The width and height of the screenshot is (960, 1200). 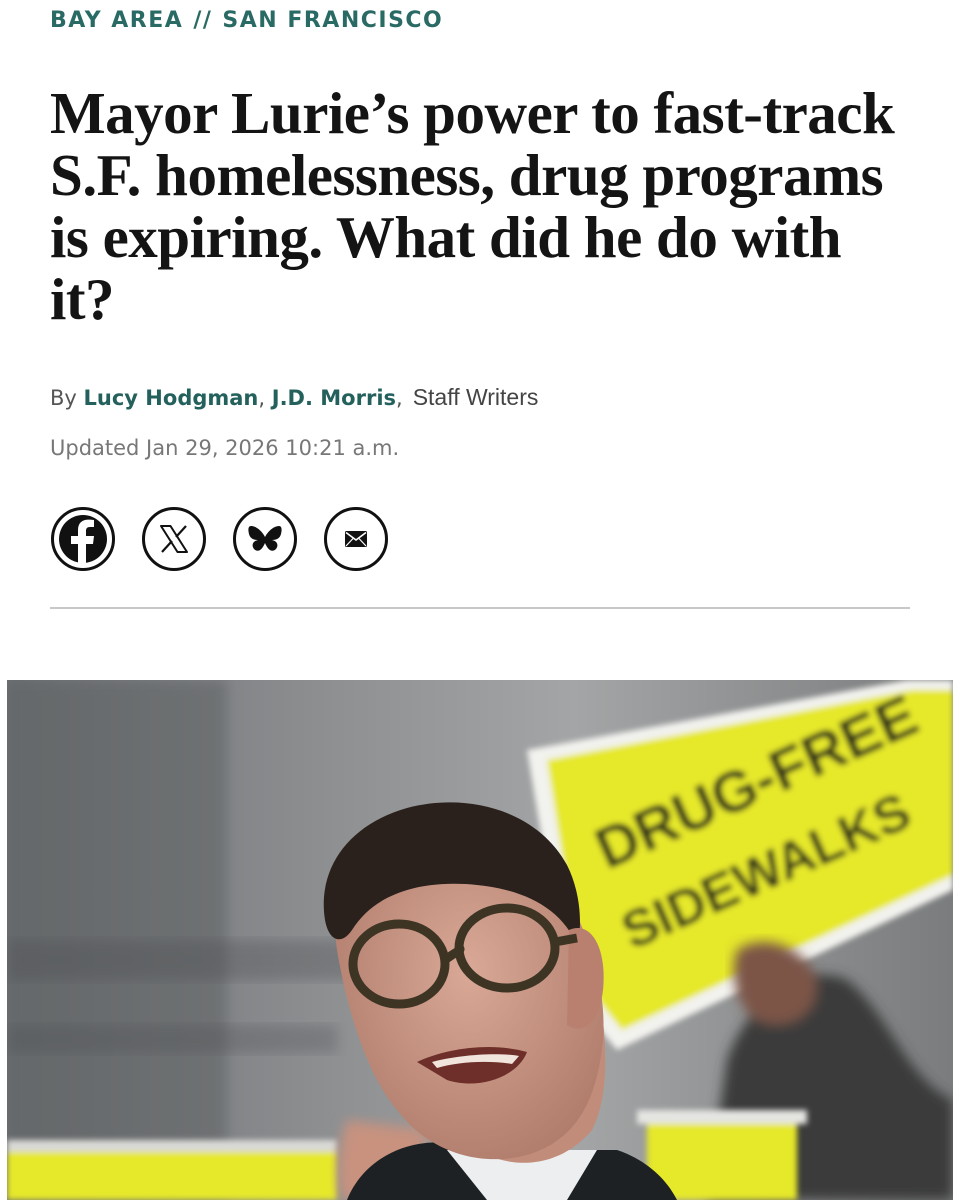 I want to click on bluesky-icon, so click(x=265, y=538).